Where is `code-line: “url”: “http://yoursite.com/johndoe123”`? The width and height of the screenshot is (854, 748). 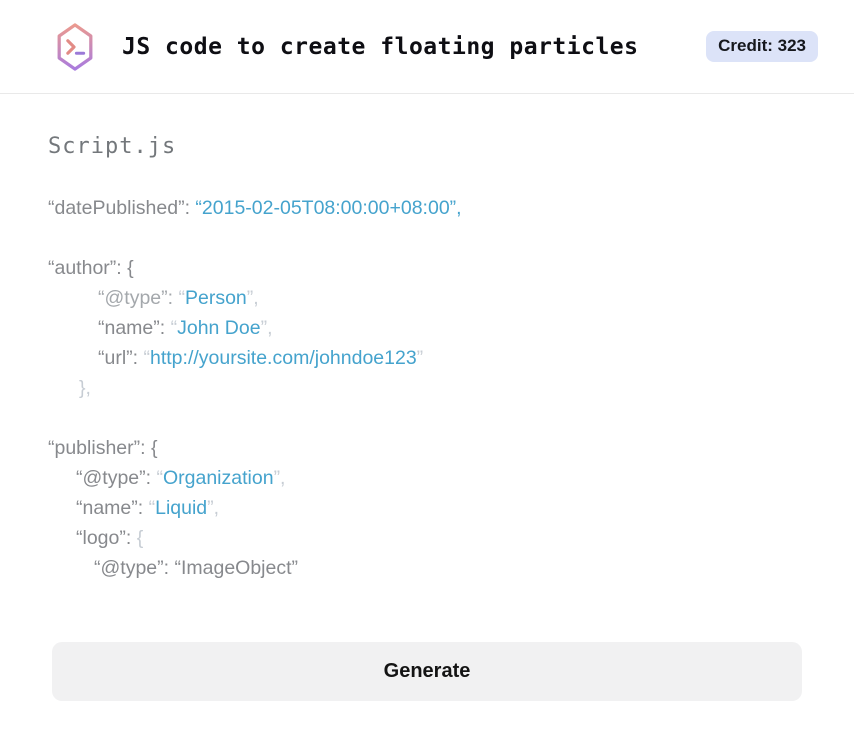
code-line: “url”: “http://yoursite.com/johndoe123” is located at coordinates (427, 358).